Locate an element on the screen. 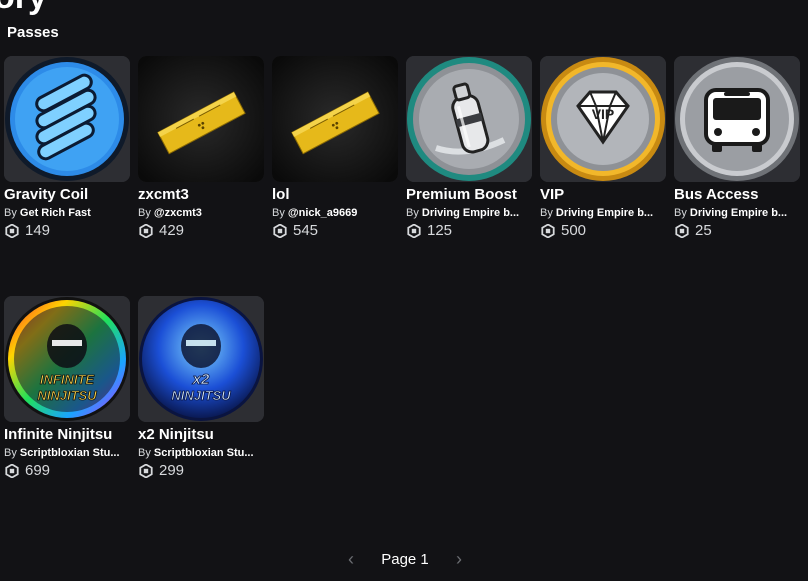  pass-card: zxcmt3 By @zxcmt3 429 is located at coordinates (201, 151).